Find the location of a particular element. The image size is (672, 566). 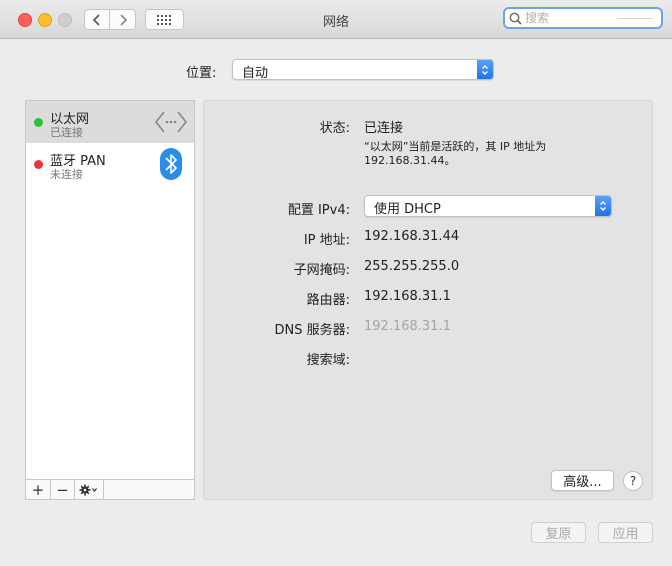

bluetooth-icon is located at coordinates (171, 164).